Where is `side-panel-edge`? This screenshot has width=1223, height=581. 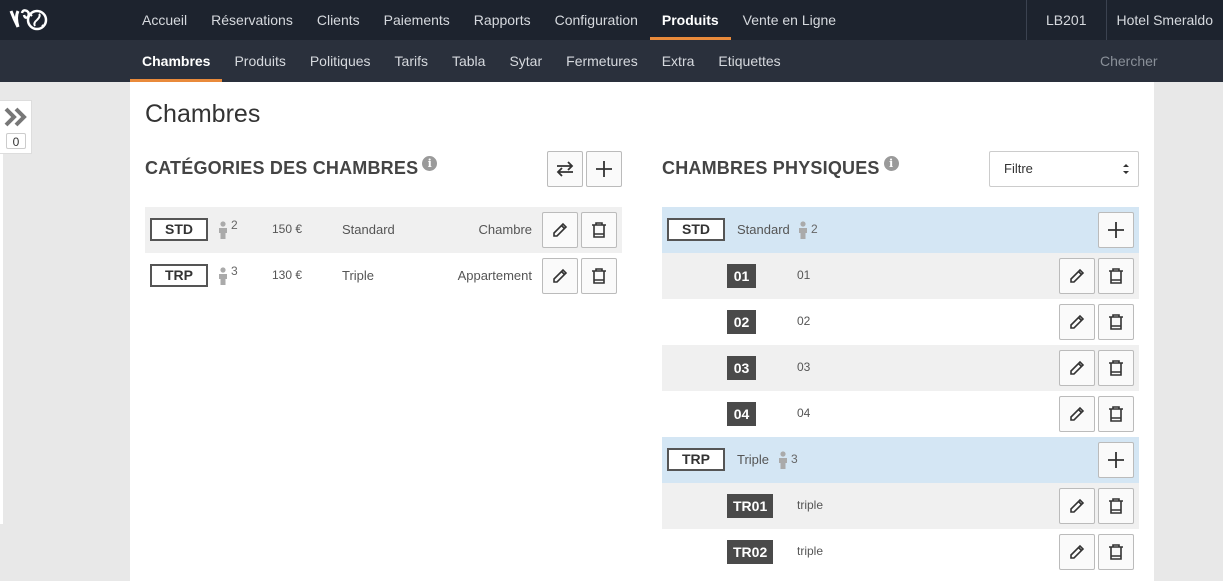
side-panel-edge is located at coordinates (1, 339).